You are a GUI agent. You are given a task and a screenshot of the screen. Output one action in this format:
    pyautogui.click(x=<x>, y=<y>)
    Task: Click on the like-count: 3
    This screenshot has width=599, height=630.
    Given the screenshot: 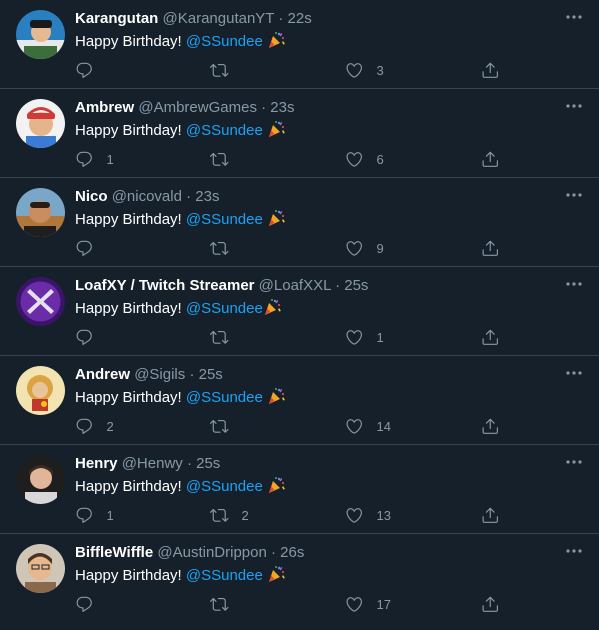 What is the action you would take?
    pyautogui.click(x=380, y=70)
    